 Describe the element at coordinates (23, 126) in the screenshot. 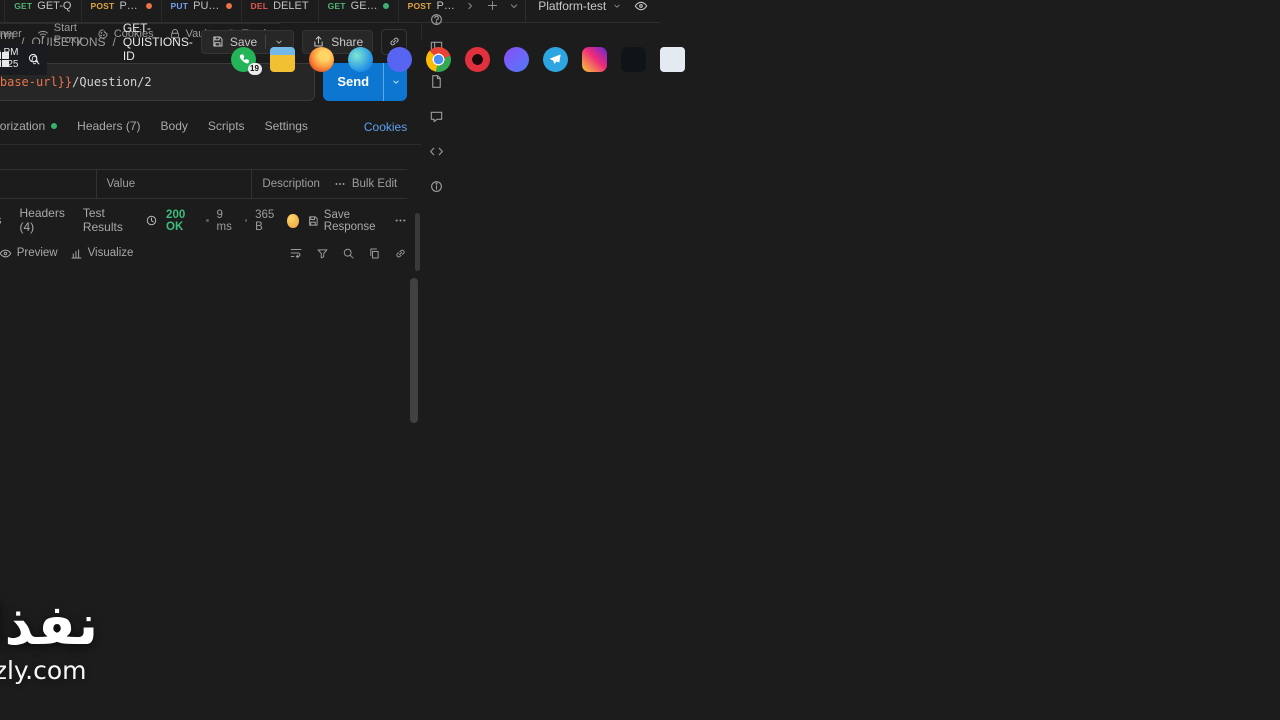

I see `tab-label: Authorization` at that location.